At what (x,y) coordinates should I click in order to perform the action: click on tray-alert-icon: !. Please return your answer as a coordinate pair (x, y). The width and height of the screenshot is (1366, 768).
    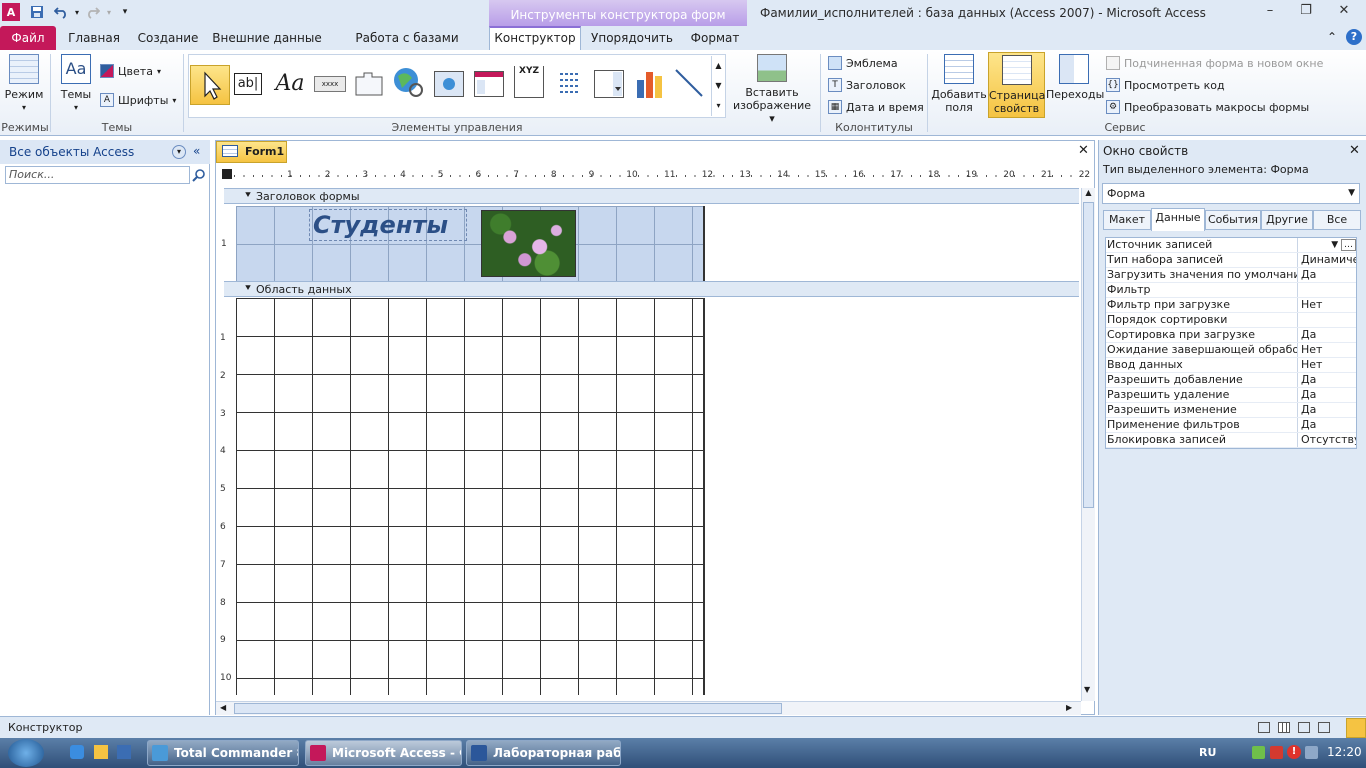
    Looking at the image, I should click on (1294, 752).